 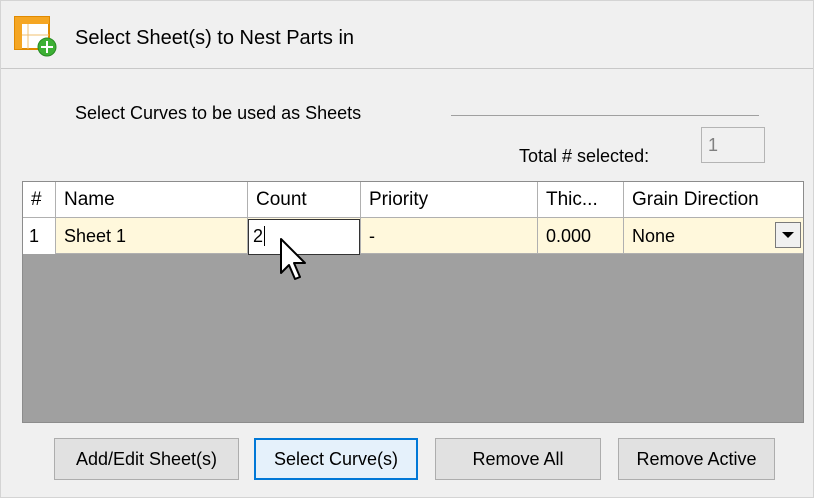 What do you see at coordinates (146, 459) in the screenshot?
I see `add-edit-sheets-button: Add/Edit Sheet(s)` at bounding box center [146, 459].